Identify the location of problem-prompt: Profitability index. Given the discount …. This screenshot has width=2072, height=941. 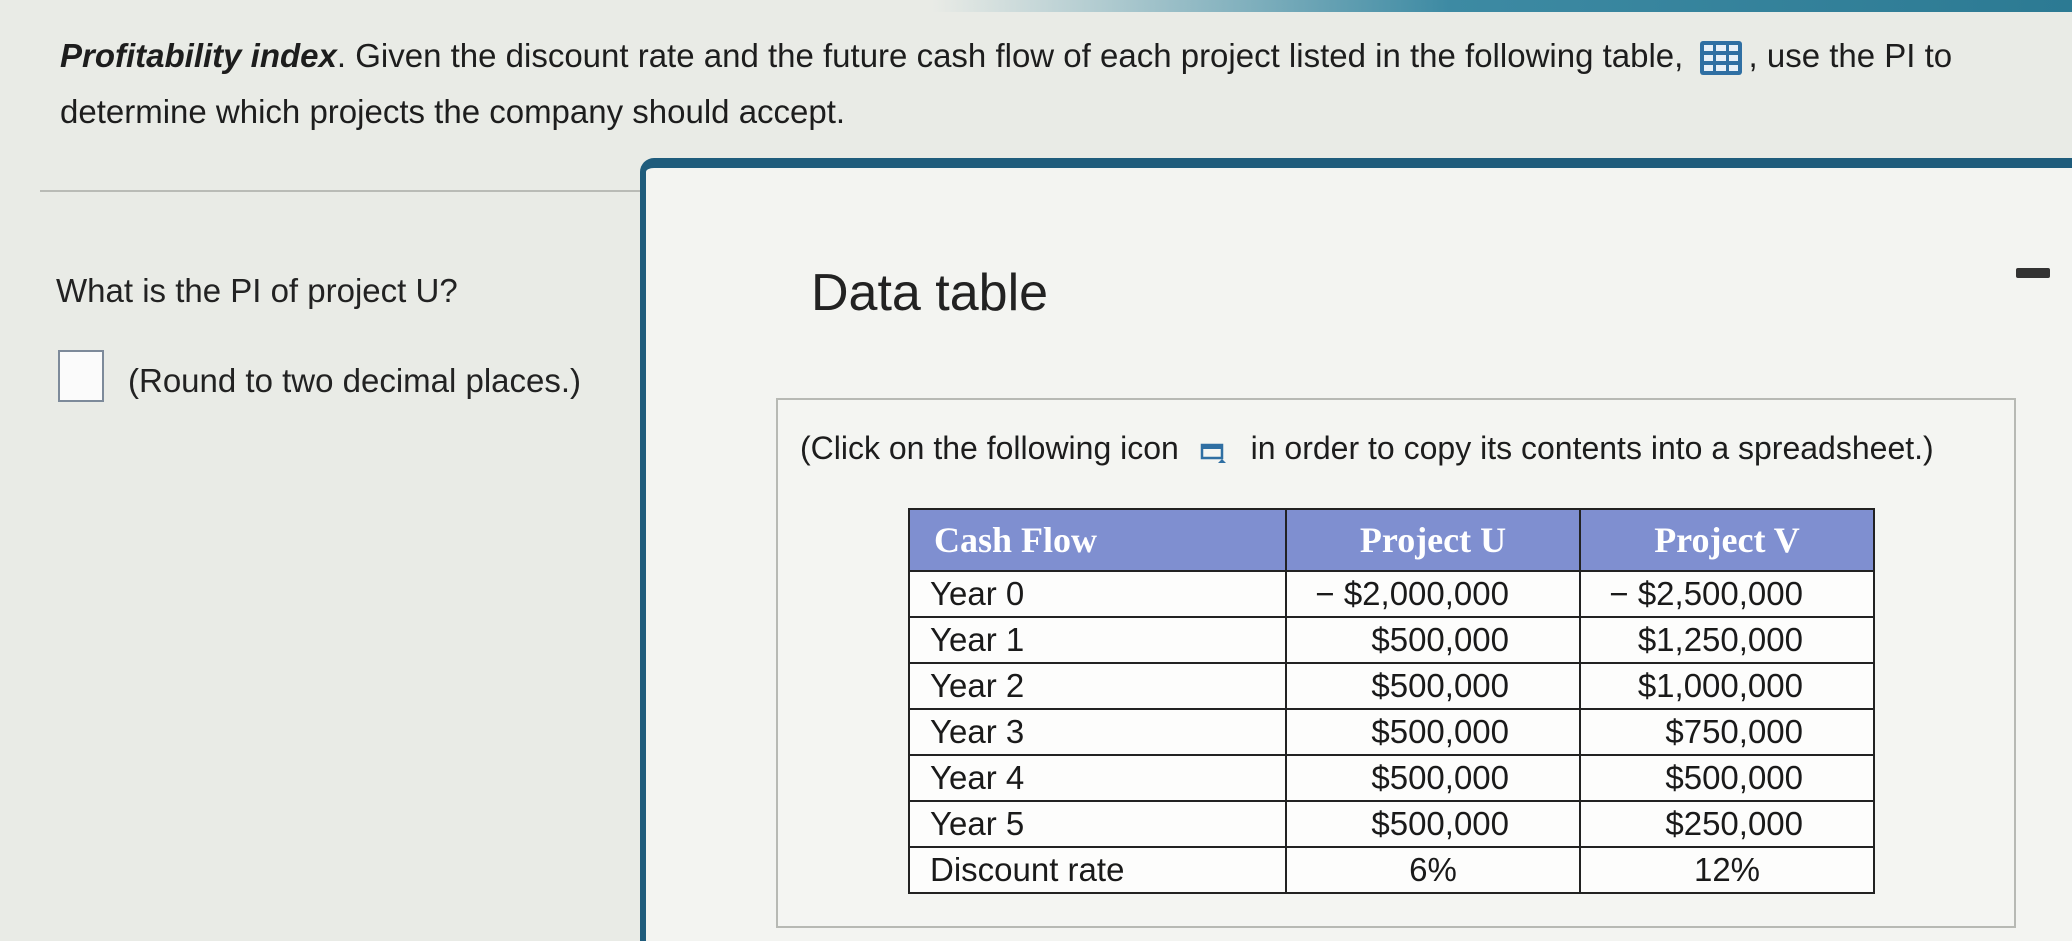
(1055, 84).